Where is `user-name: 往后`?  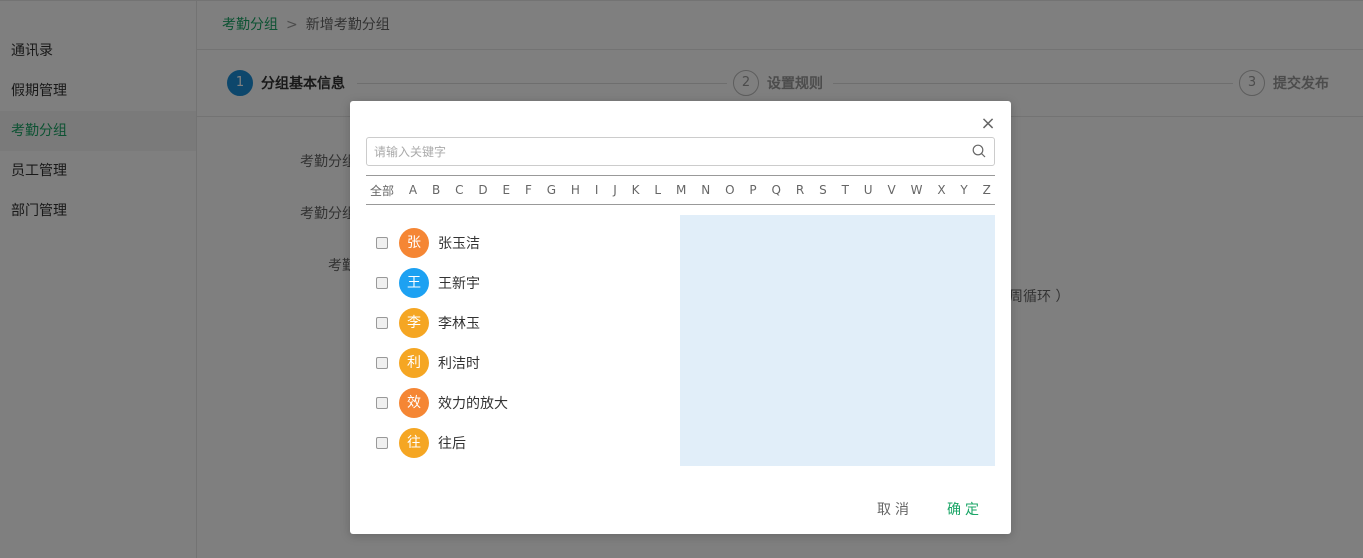
user-name: 往后 is located at coordinates (452, 444).